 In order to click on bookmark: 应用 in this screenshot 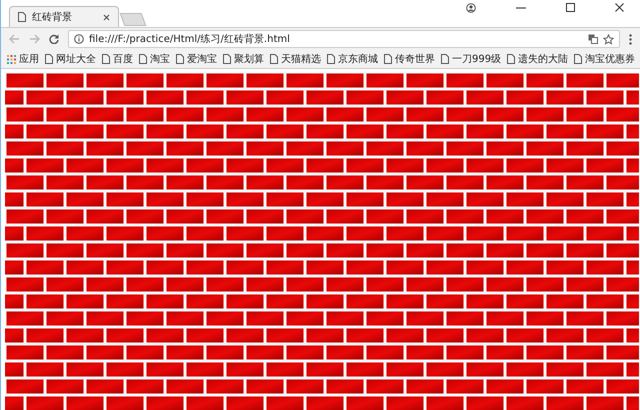, I will do `click(23, 59)`.